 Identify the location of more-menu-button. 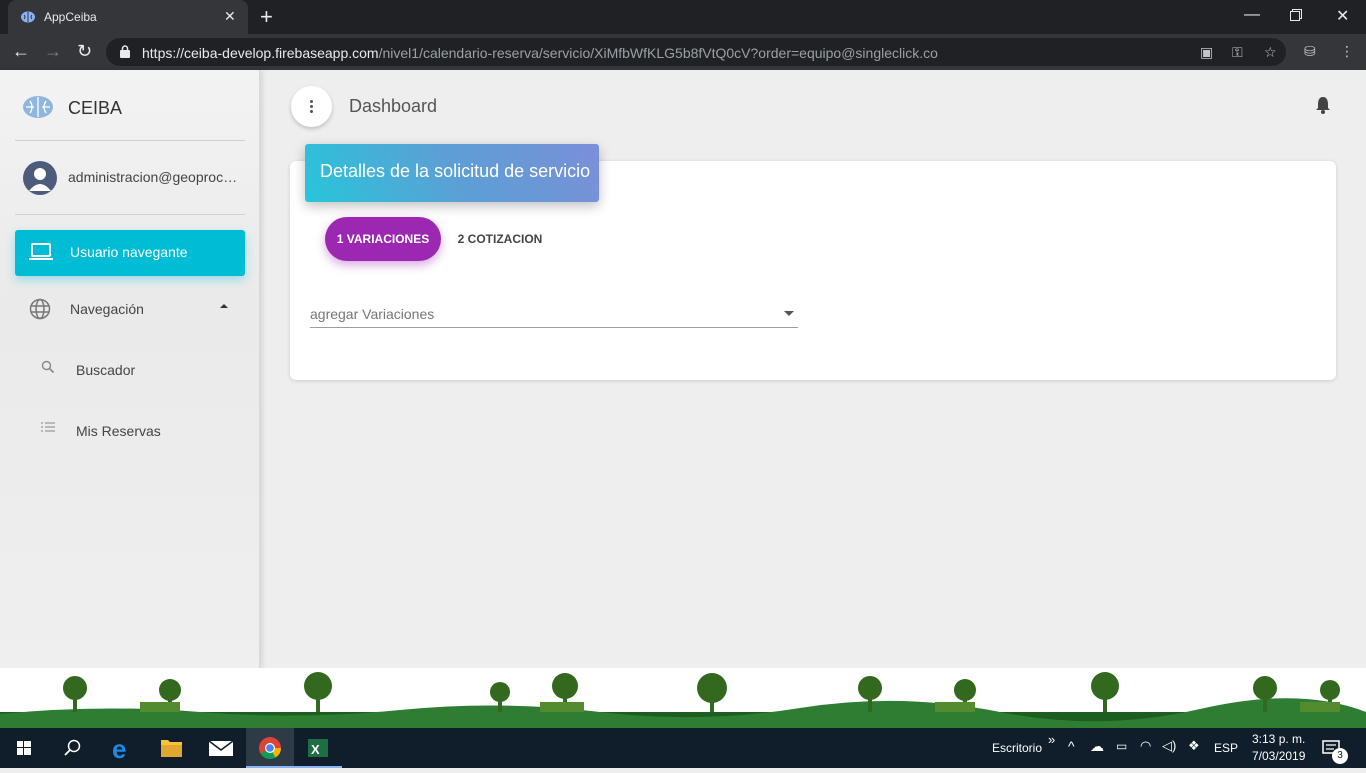
(311, 106).